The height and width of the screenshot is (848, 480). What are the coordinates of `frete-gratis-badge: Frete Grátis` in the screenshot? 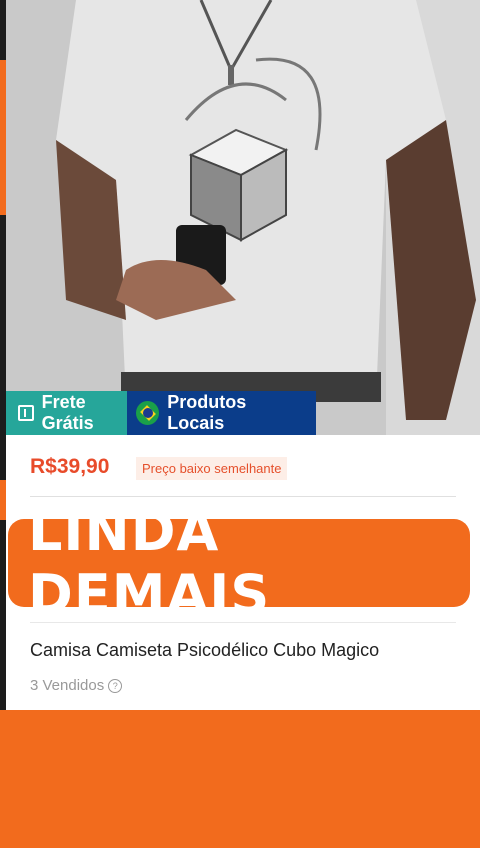 It's located at (66, 413).